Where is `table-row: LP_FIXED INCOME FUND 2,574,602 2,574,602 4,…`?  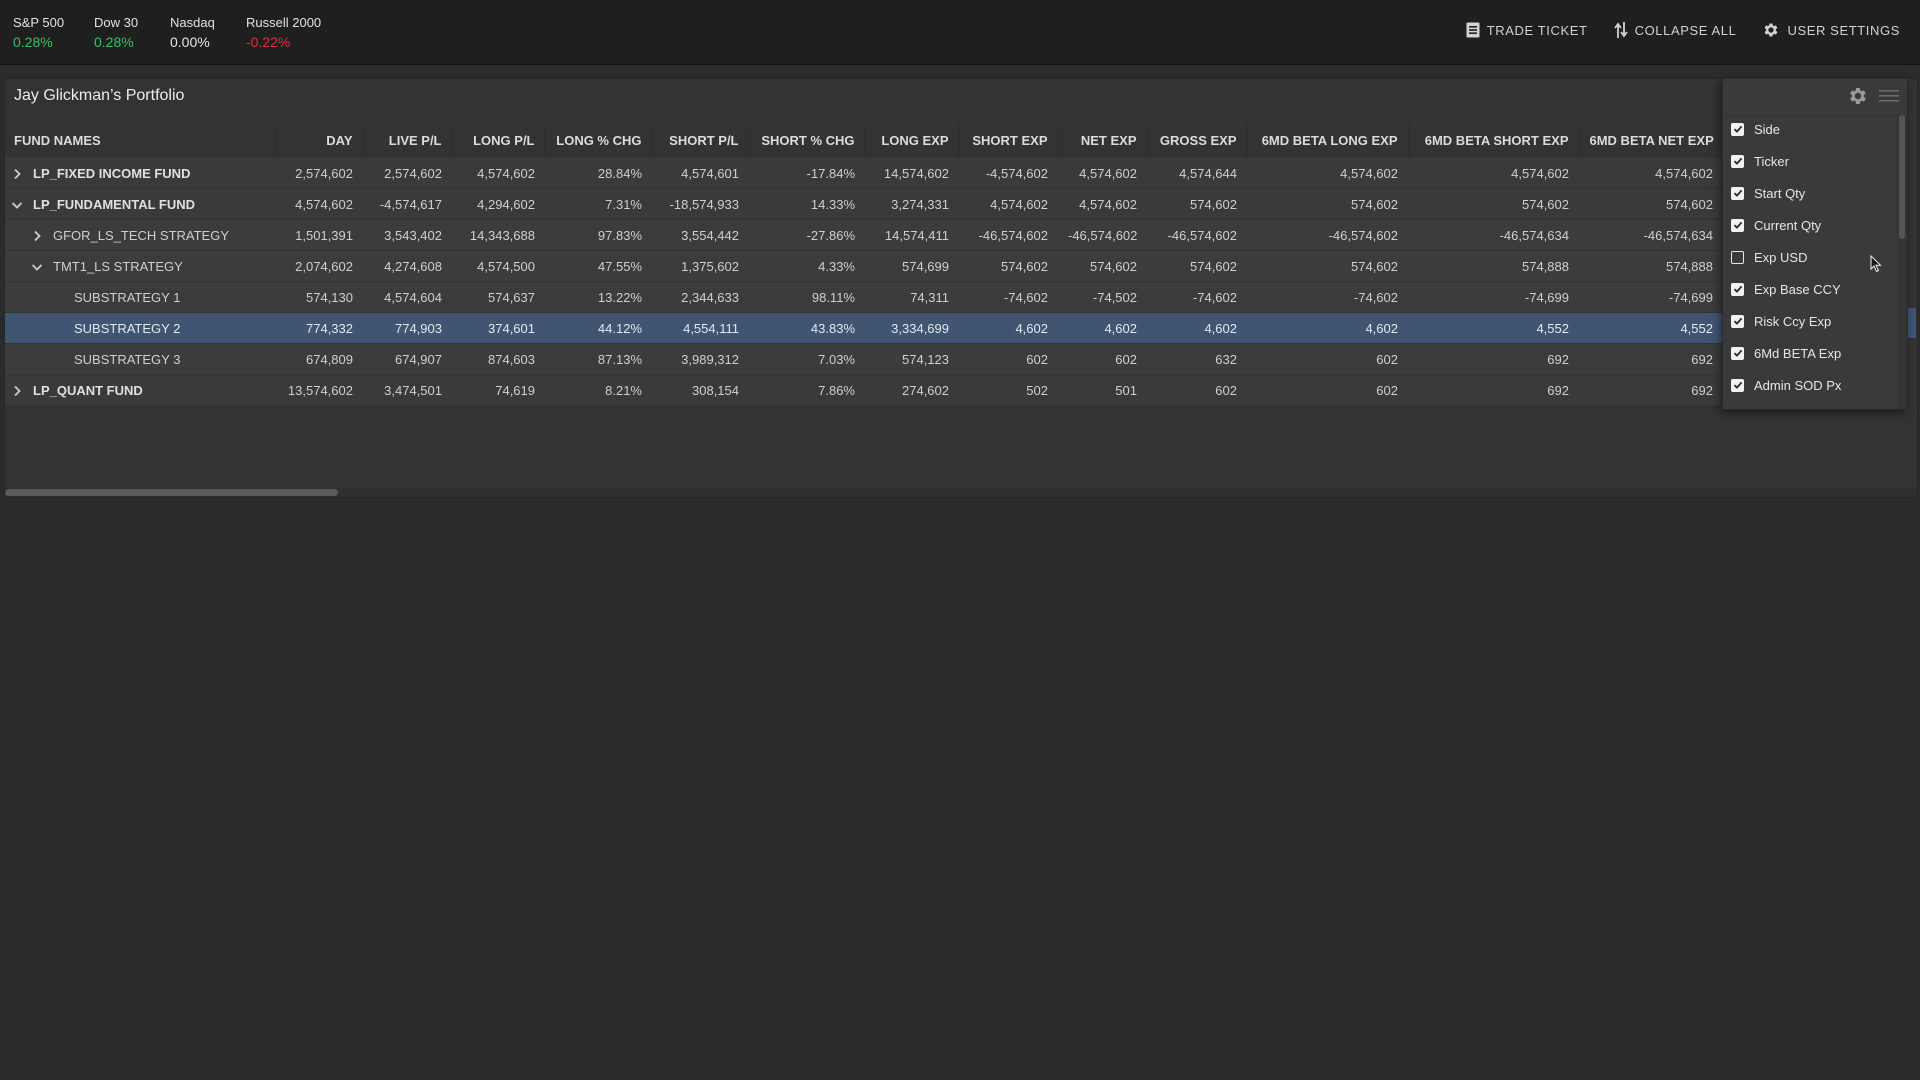 table-row: LP_FIXED INCOME FUND 2,574,602 2,574,602 4,… is located at coordinates (864, 173).